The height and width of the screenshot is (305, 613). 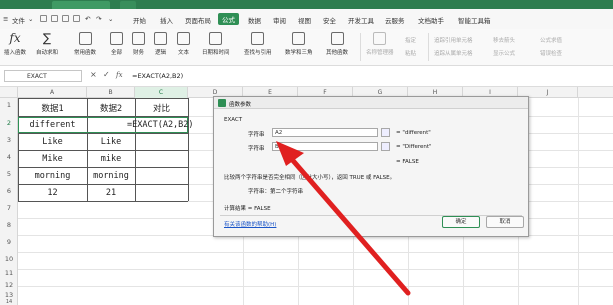 What do you see at coordinates (290, 153) in the screenshot?
I see `arrow-head` at bounding box center [290, 153].